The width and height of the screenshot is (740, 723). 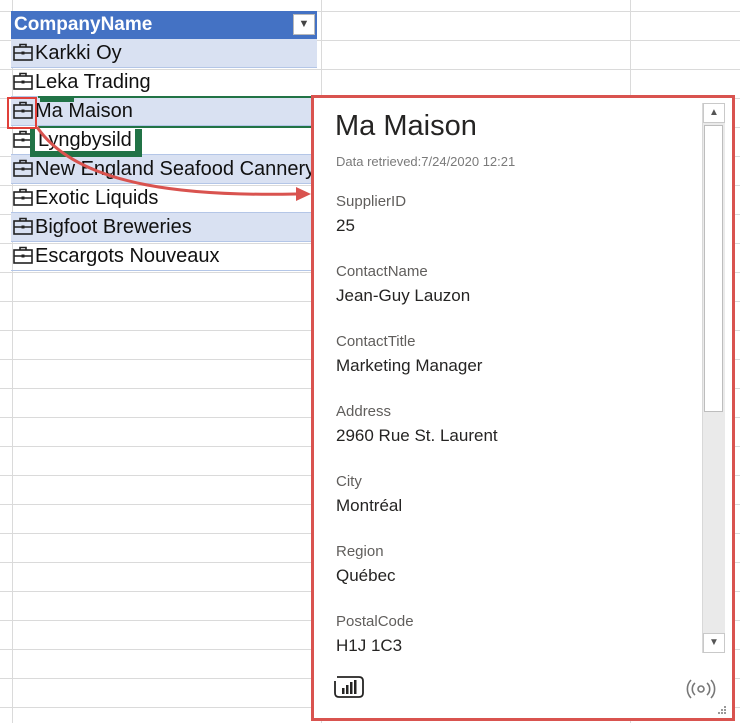 What do you see at coordinates (78, 53) in the screenshot?
I see `company-name: Karkki Oy` at bounding box center [78, 53].